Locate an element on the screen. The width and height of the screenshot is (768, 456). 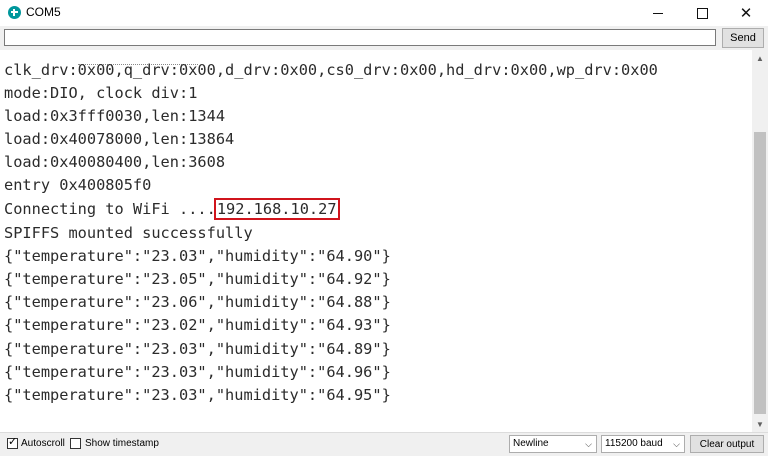
scroll-thumb is located at coordinates (760, 273).